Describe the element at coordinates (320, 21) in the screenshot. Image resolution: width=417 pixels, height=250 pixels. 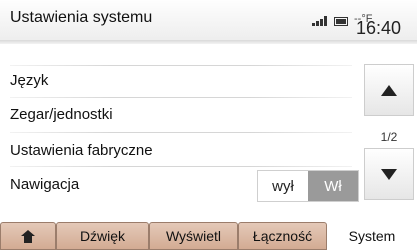
I see `signal-icon` at that location.